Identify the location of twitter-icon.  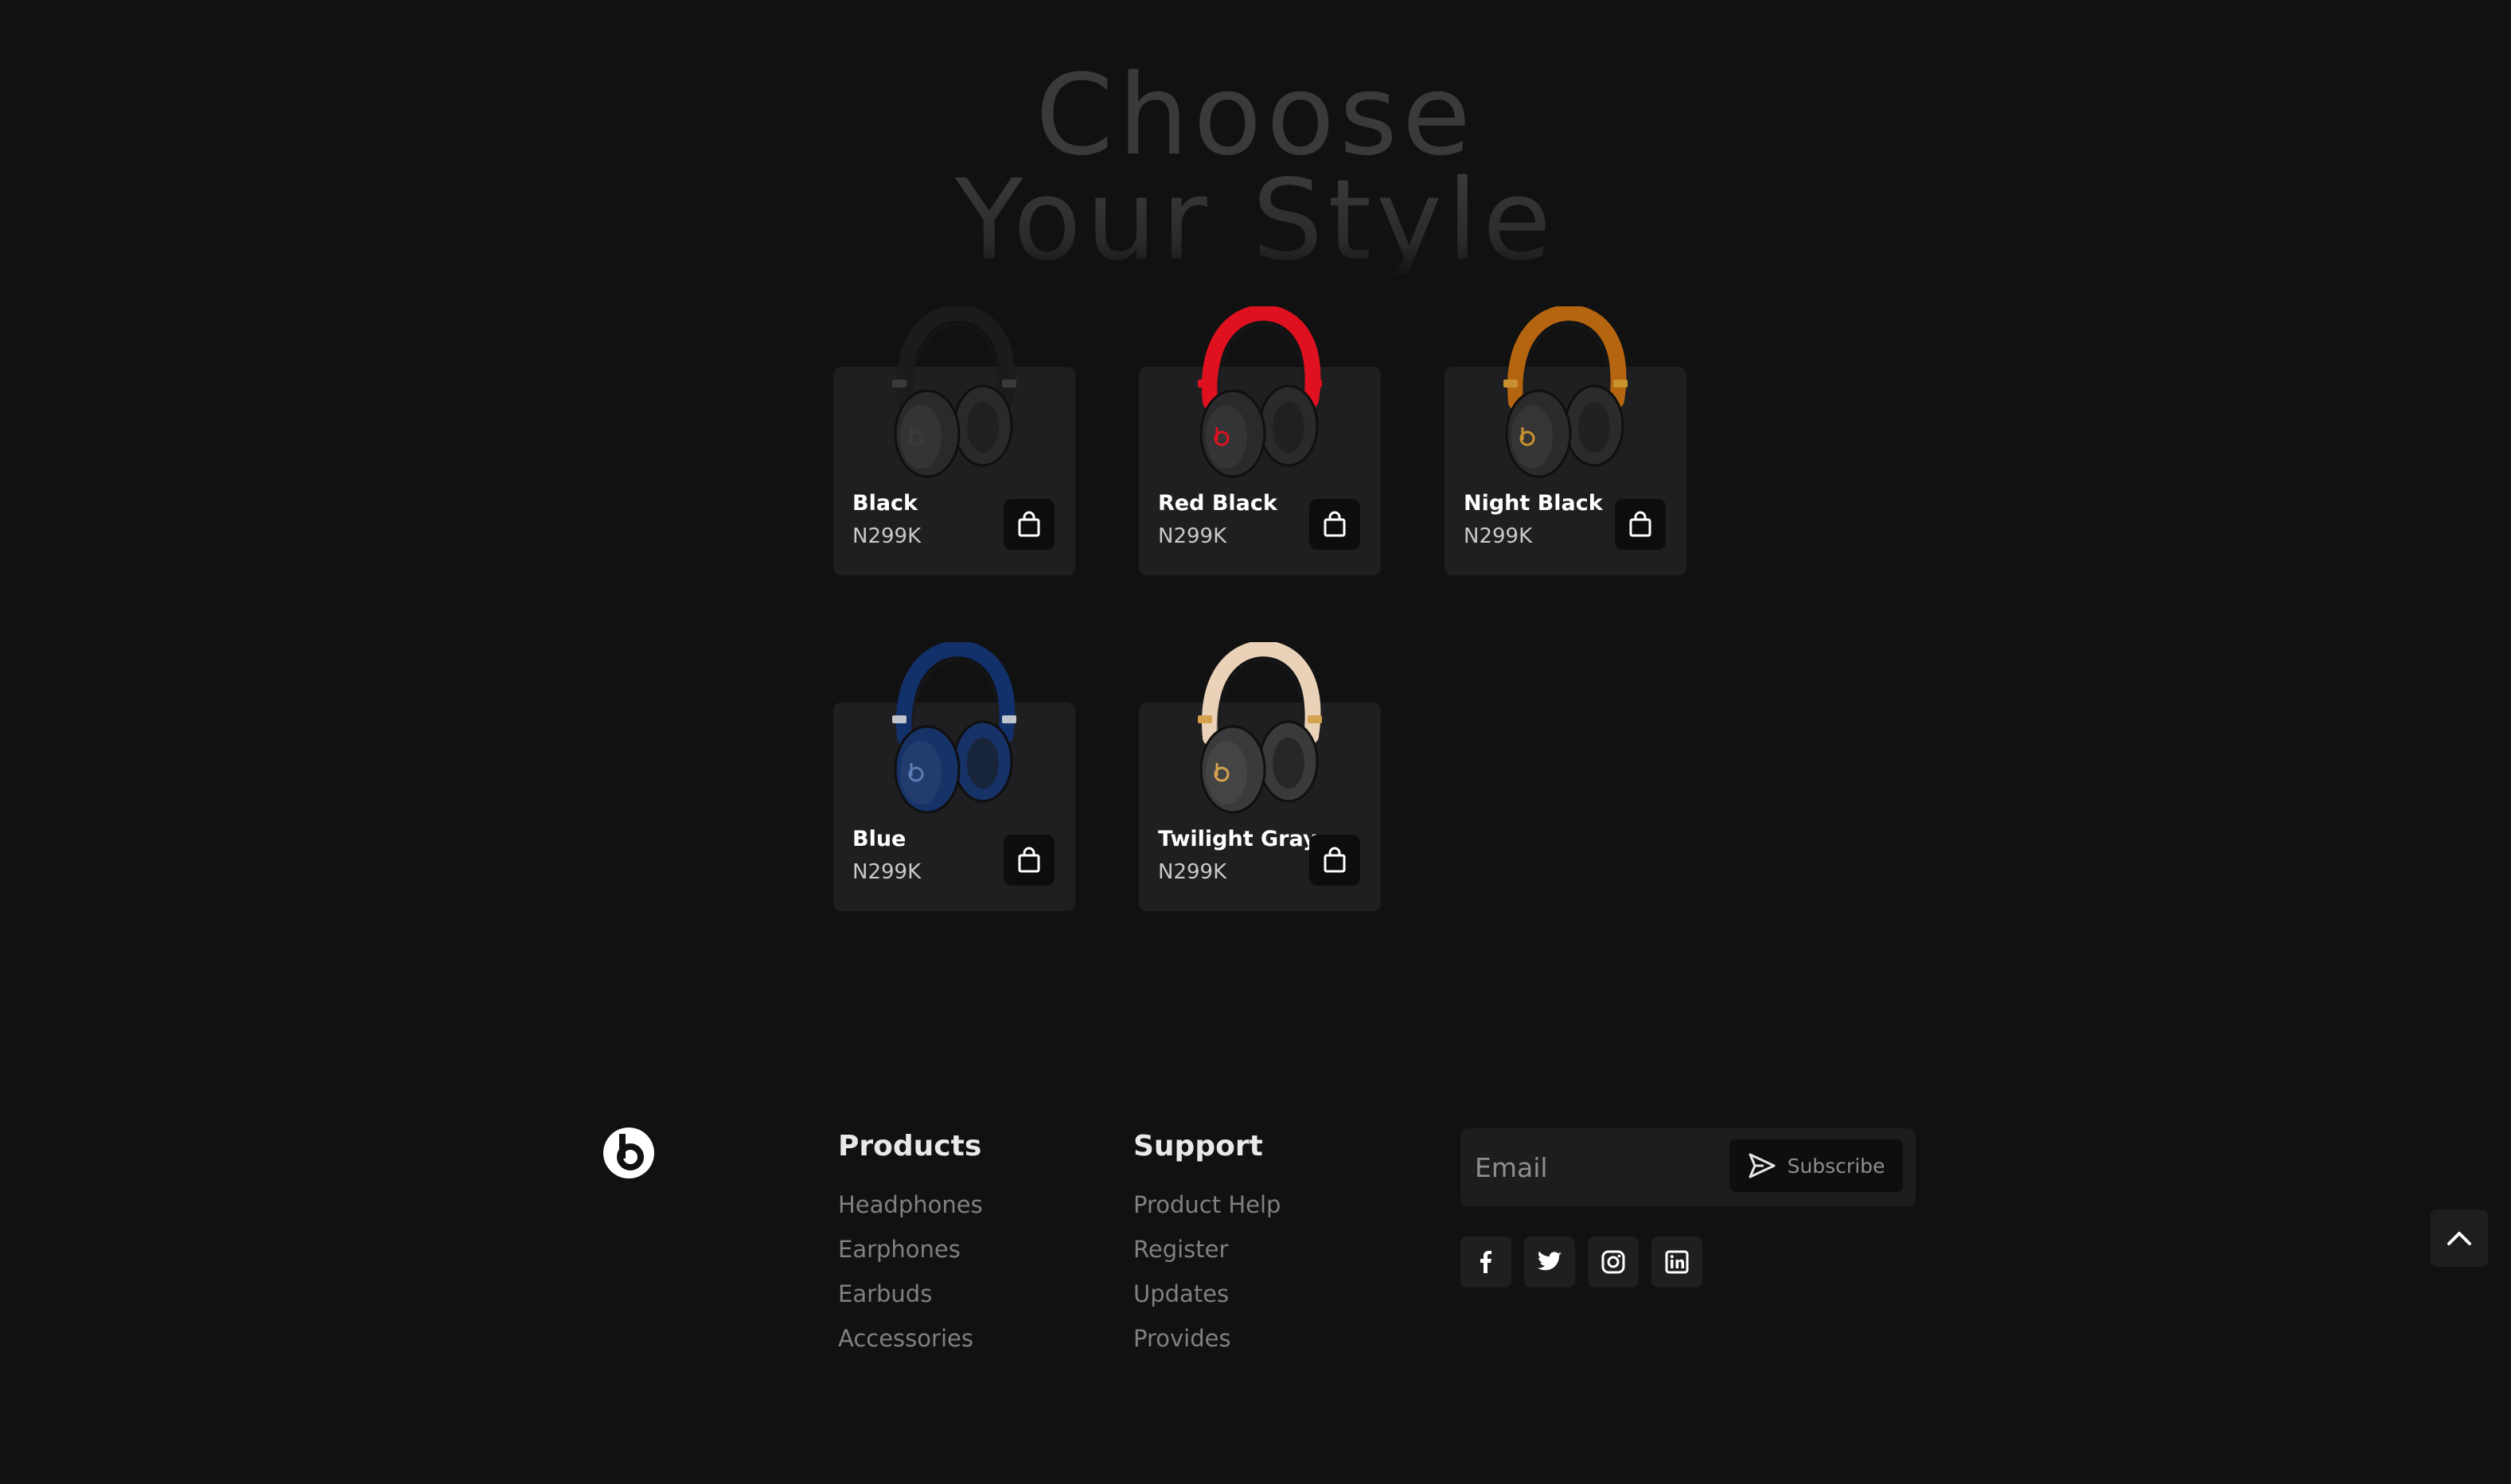
(1549, 1261).